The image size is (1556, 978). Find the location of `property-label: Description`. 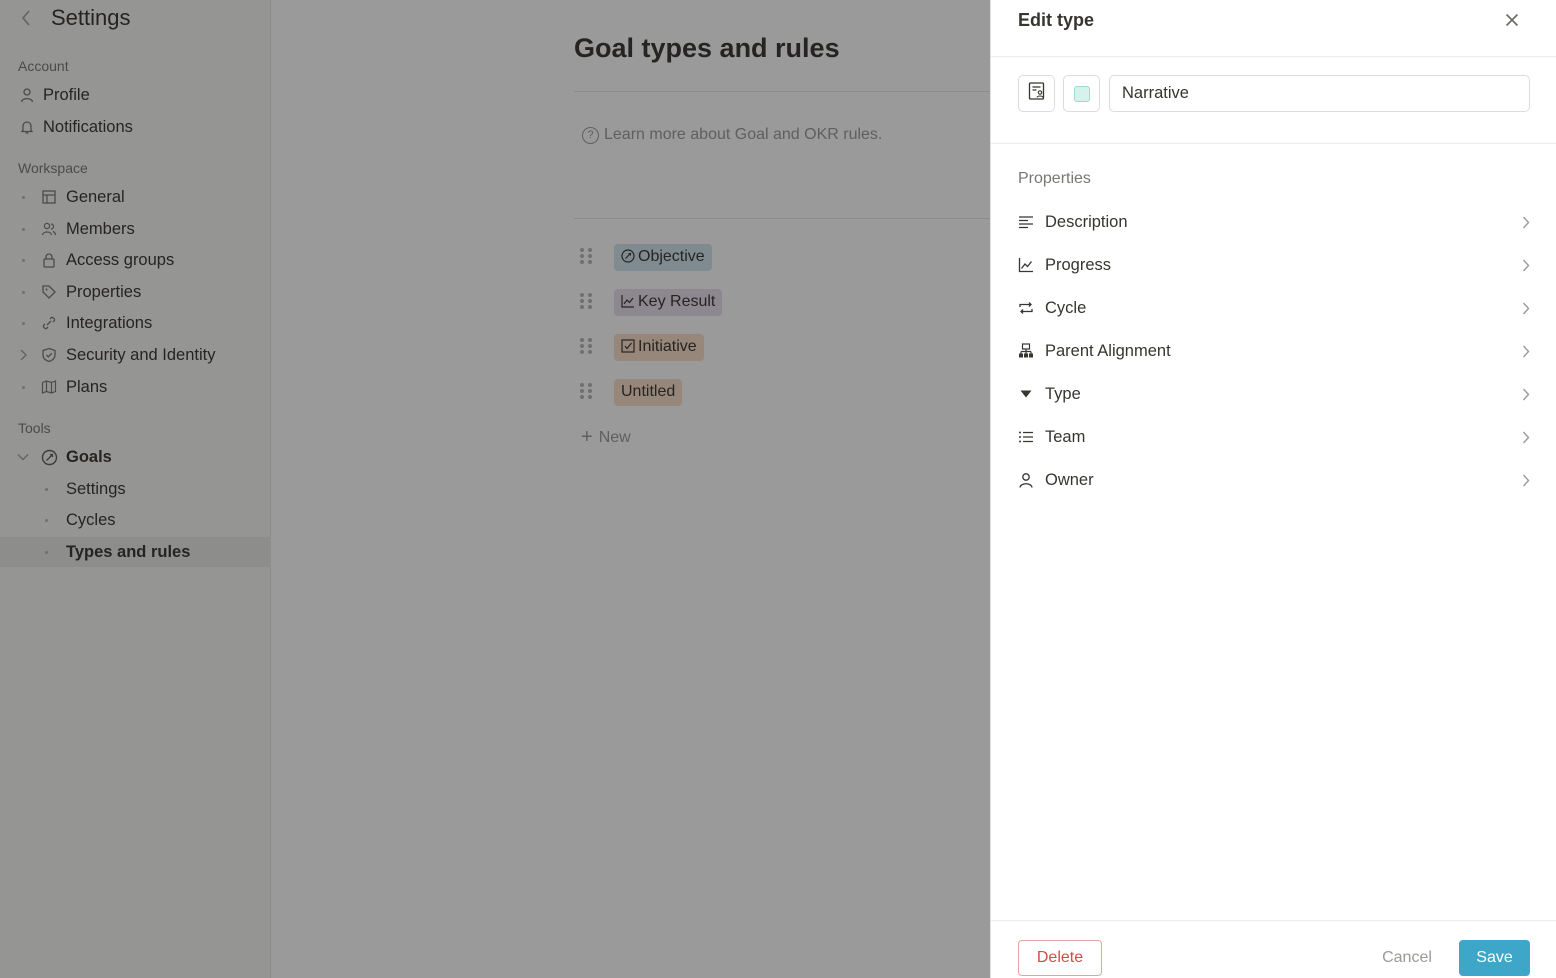

property-label: Description is located at coordinates (1086, 221).